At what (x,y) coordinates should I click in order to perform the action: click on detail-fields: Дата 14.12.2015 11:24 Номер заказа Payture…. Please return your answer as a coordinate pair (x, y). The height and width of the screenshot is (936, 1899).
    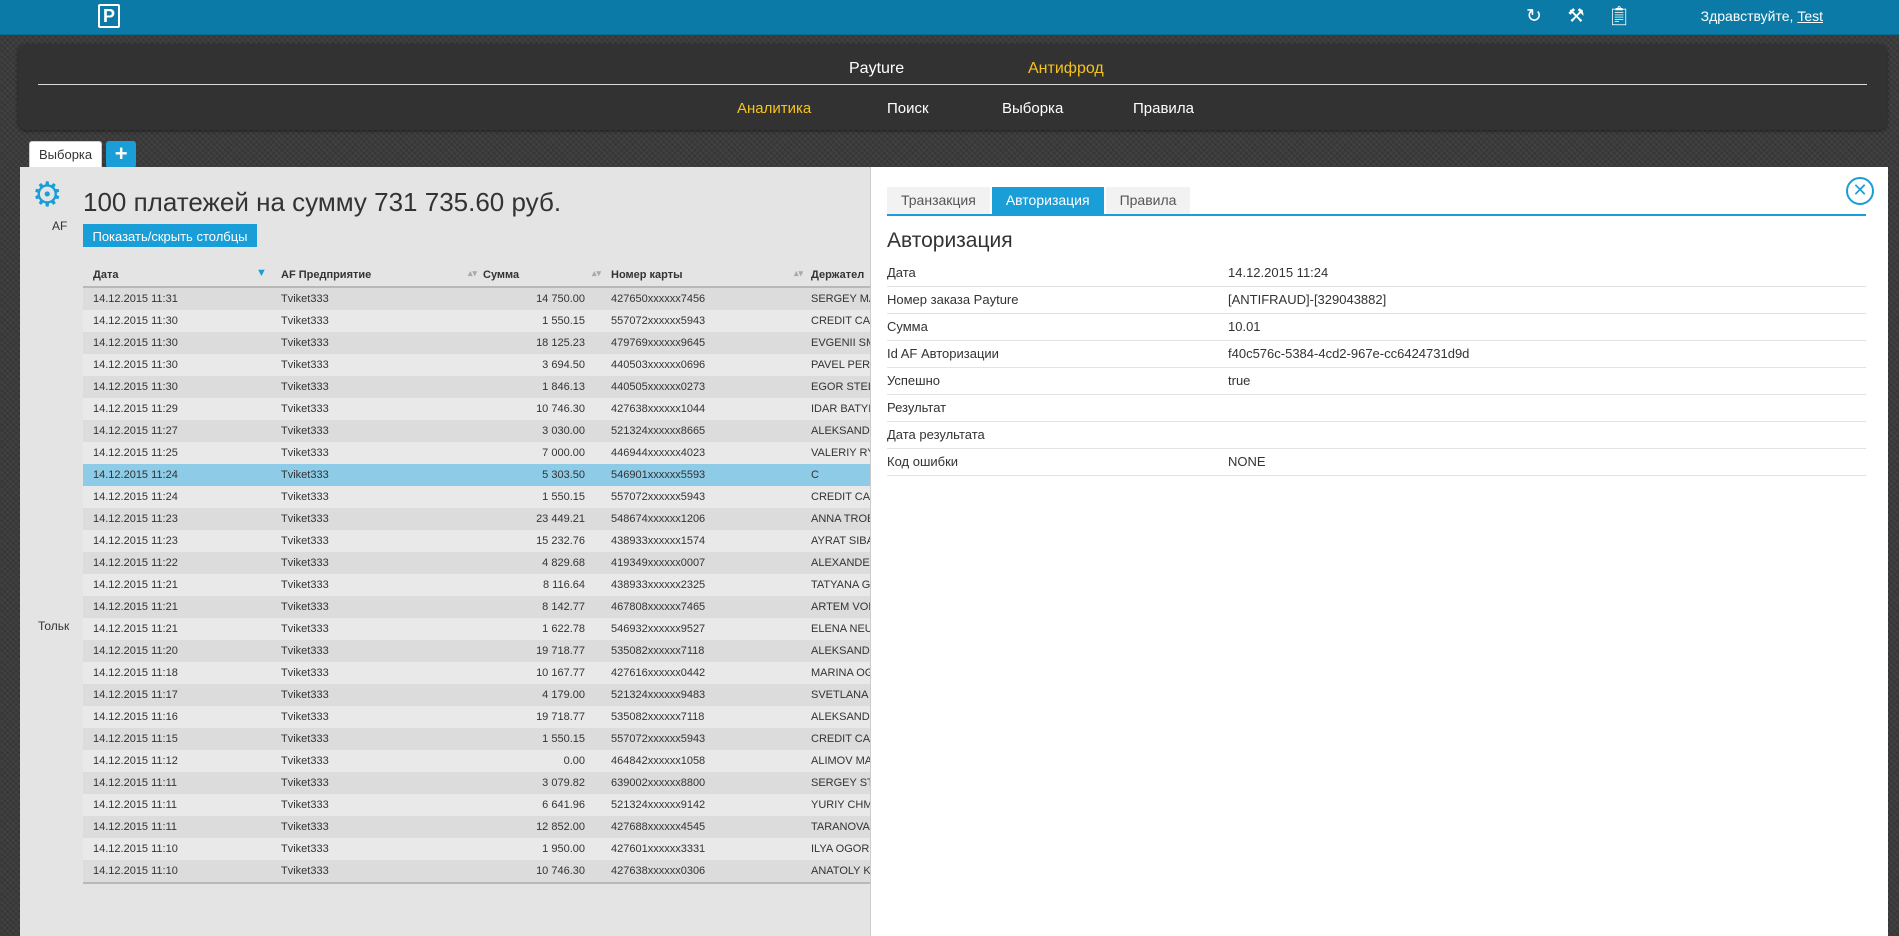
    Looking at the image, I should click on (1376, 368).